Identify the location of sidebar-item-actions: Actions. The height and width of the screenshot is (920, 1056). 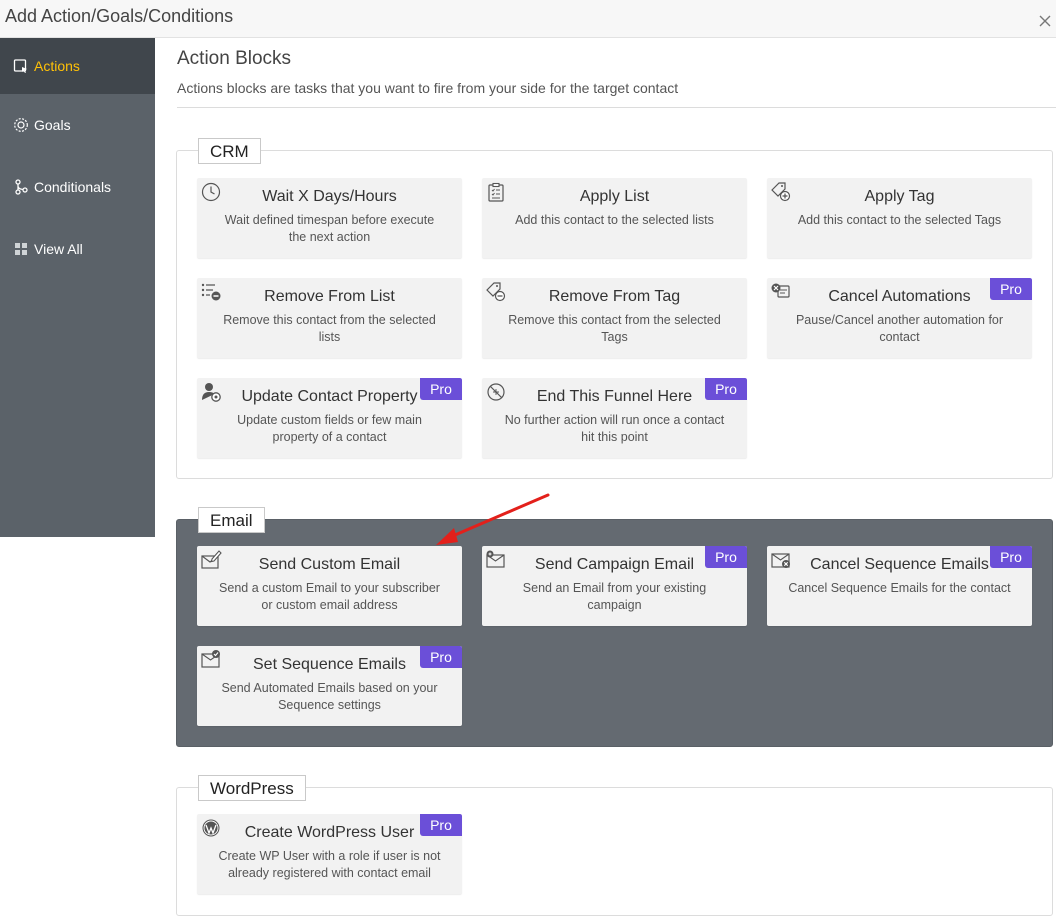
(77, 66).